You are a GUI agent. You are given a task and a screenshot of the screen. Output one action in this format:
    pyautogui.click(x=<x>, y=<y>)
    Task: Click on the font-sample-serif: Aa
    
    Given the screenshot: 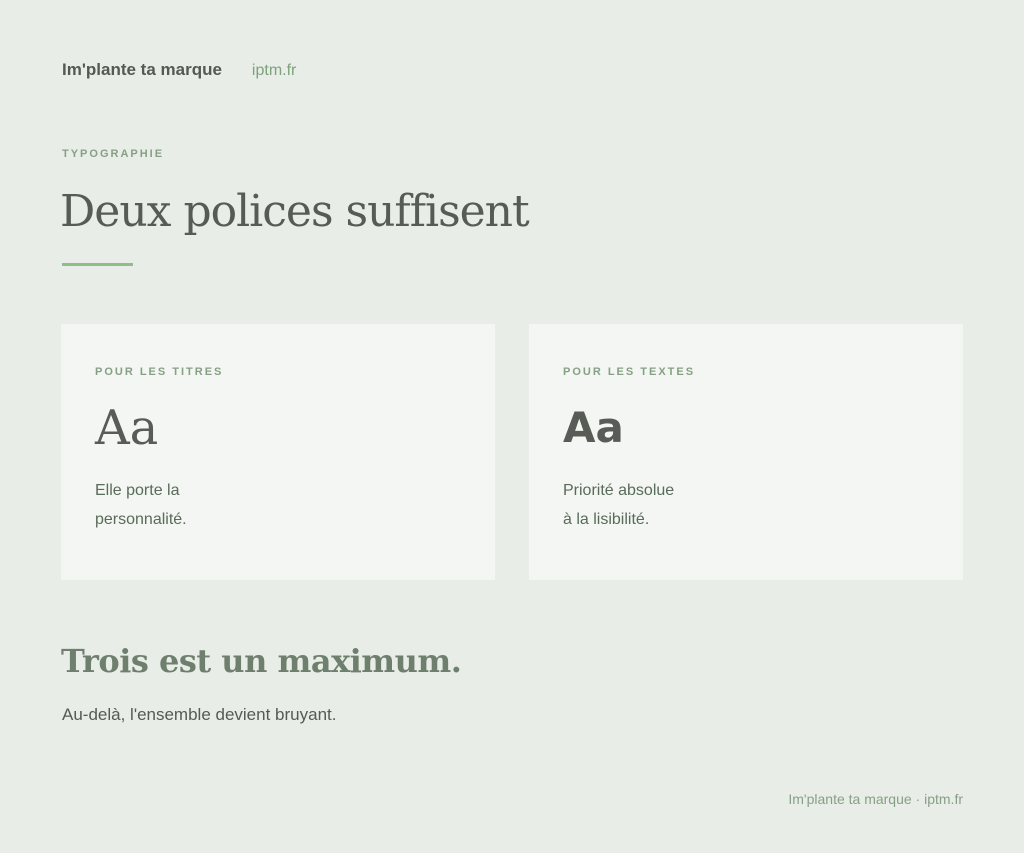 What is the action you would take?
    pyautogui.click(x=127, y=428)
    